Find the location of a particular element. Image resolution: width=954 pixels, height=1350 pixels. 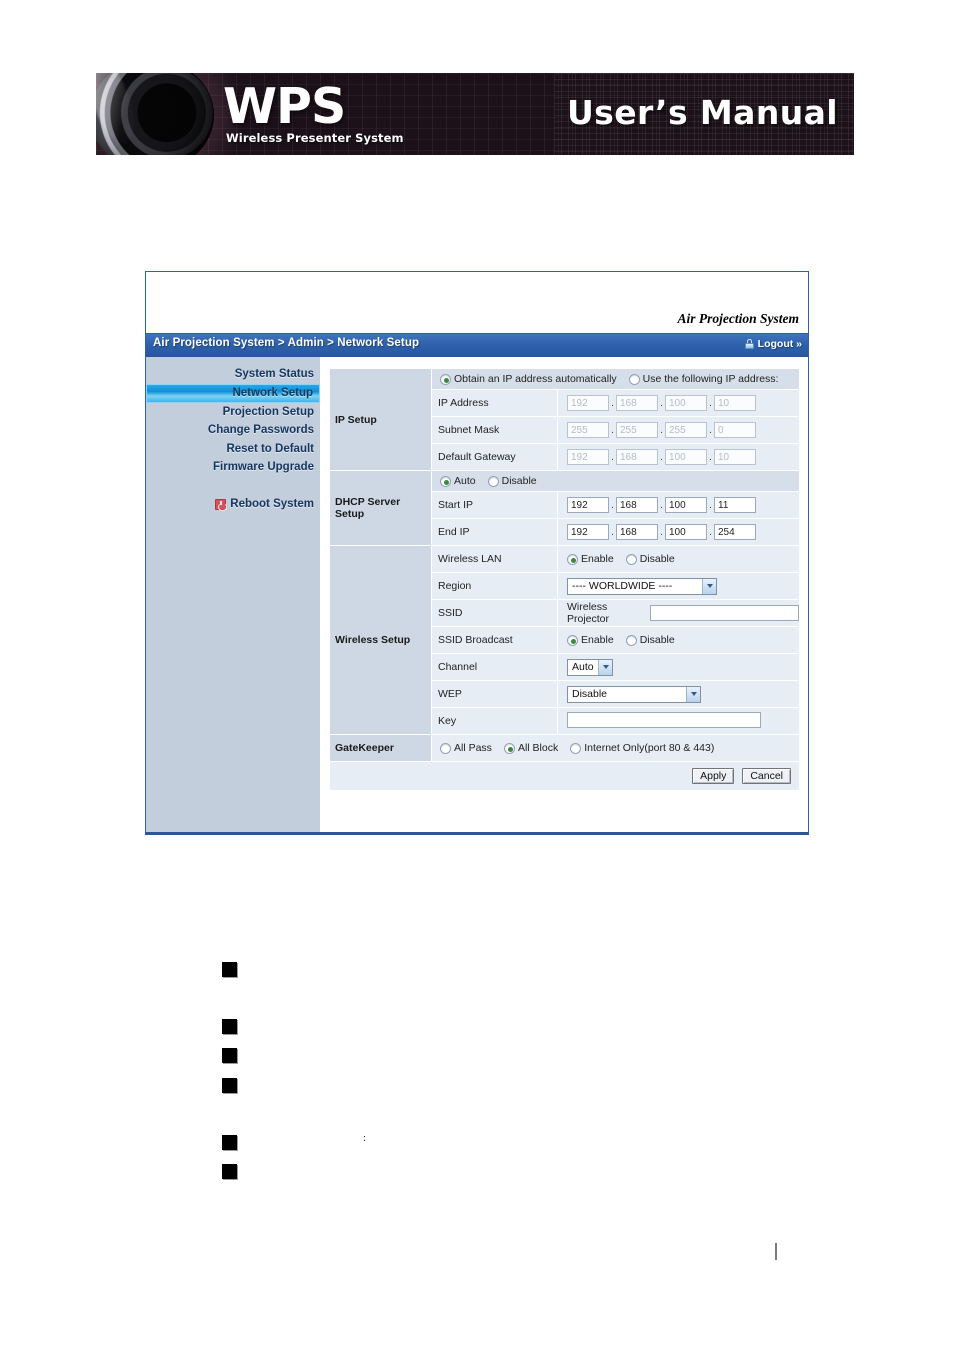

start-ip-octet-3: 100 is located at coordinates (686, 505).